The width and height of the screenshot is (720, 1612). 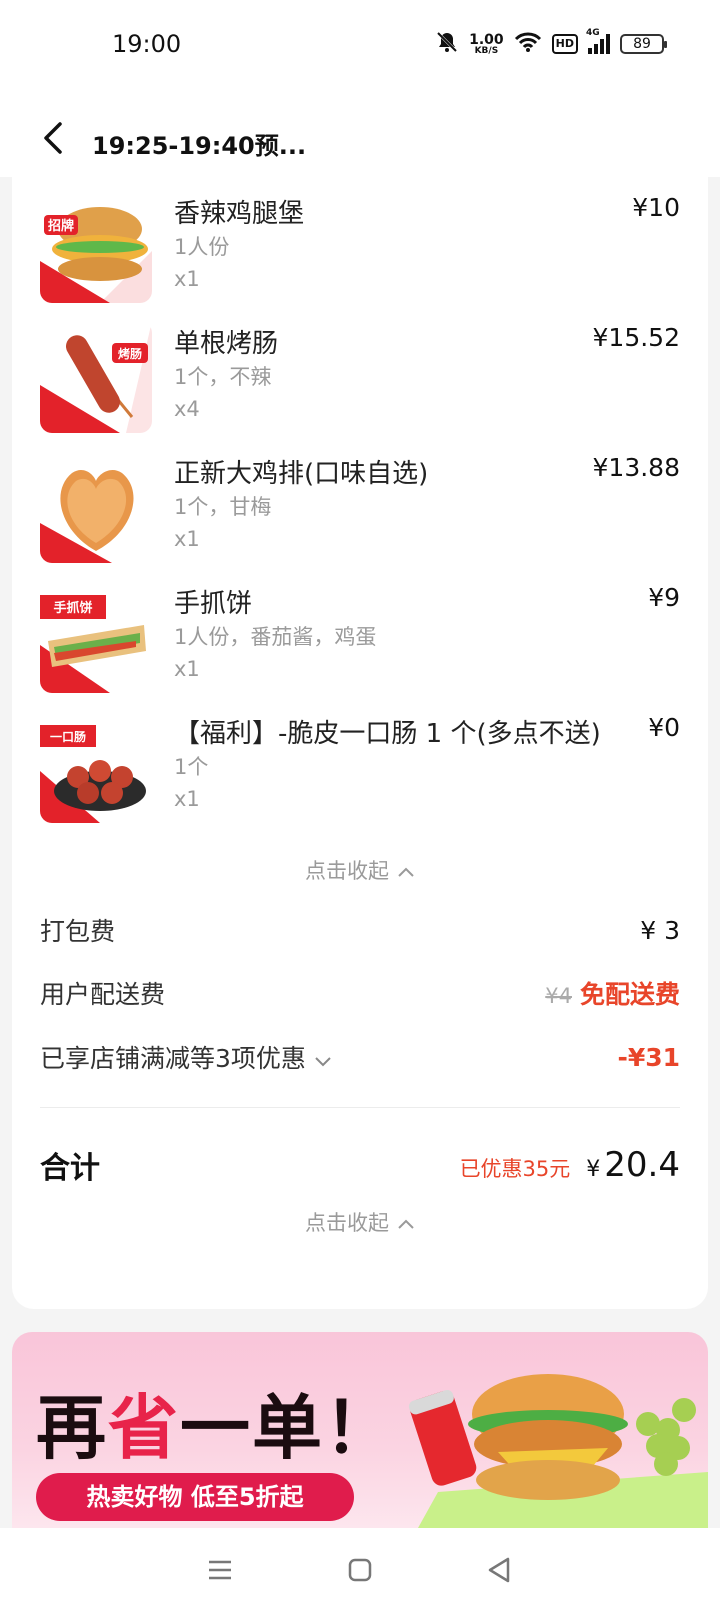 I want to click on delivery-fee-row: 用户配送费 ¥4 免配送费, so click(x=360, y=993).